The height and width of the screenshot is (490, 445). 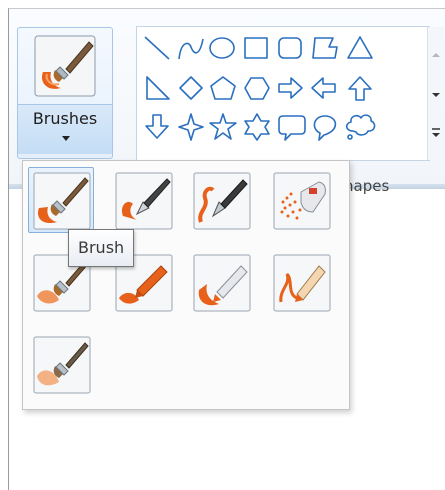 I want to click on cloud-callout-shape-icon, so click(x=360, y=127).